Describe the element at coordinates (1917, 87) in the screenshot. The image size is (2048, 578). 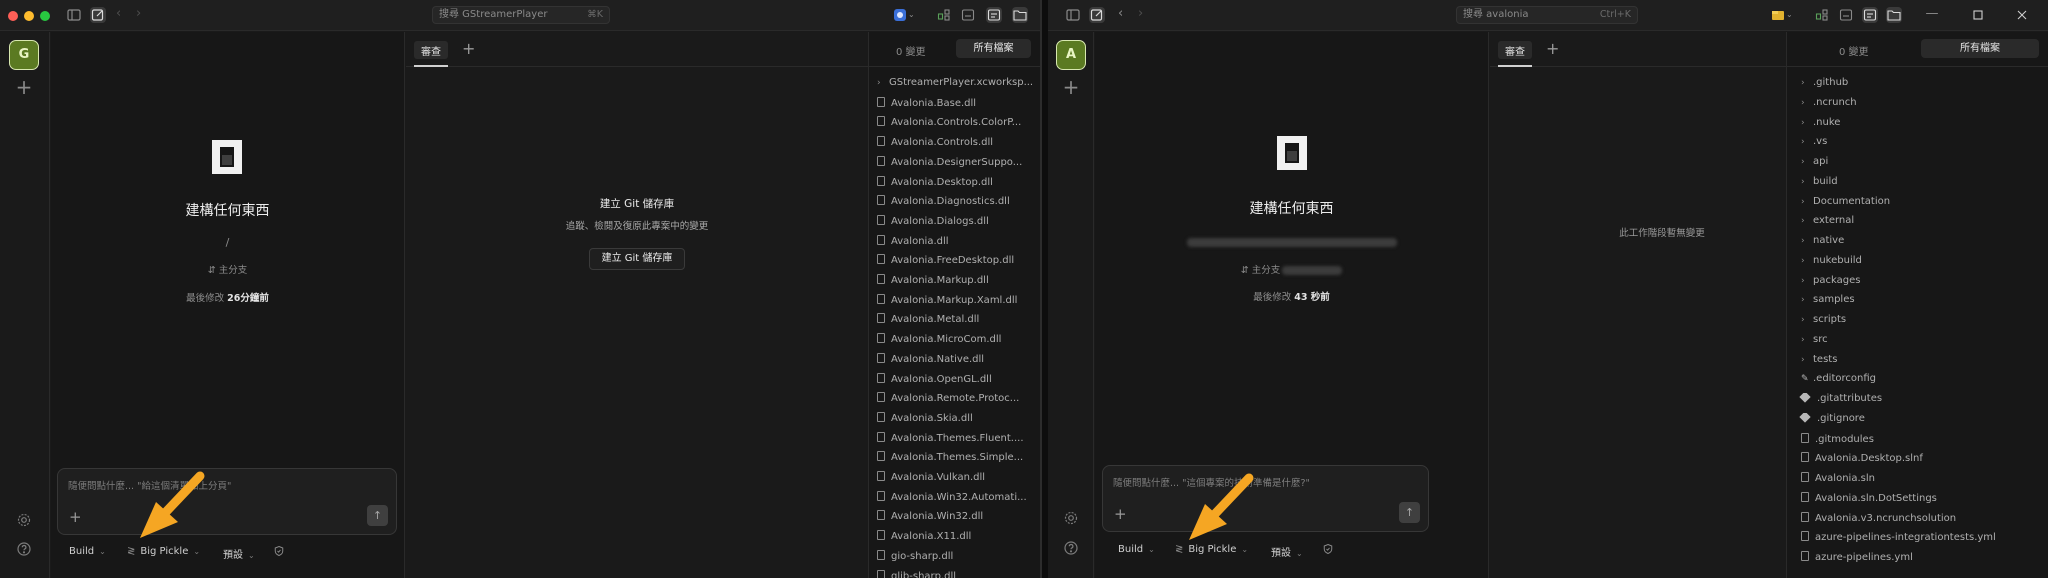
I see `folder-item: › .github` at that location.